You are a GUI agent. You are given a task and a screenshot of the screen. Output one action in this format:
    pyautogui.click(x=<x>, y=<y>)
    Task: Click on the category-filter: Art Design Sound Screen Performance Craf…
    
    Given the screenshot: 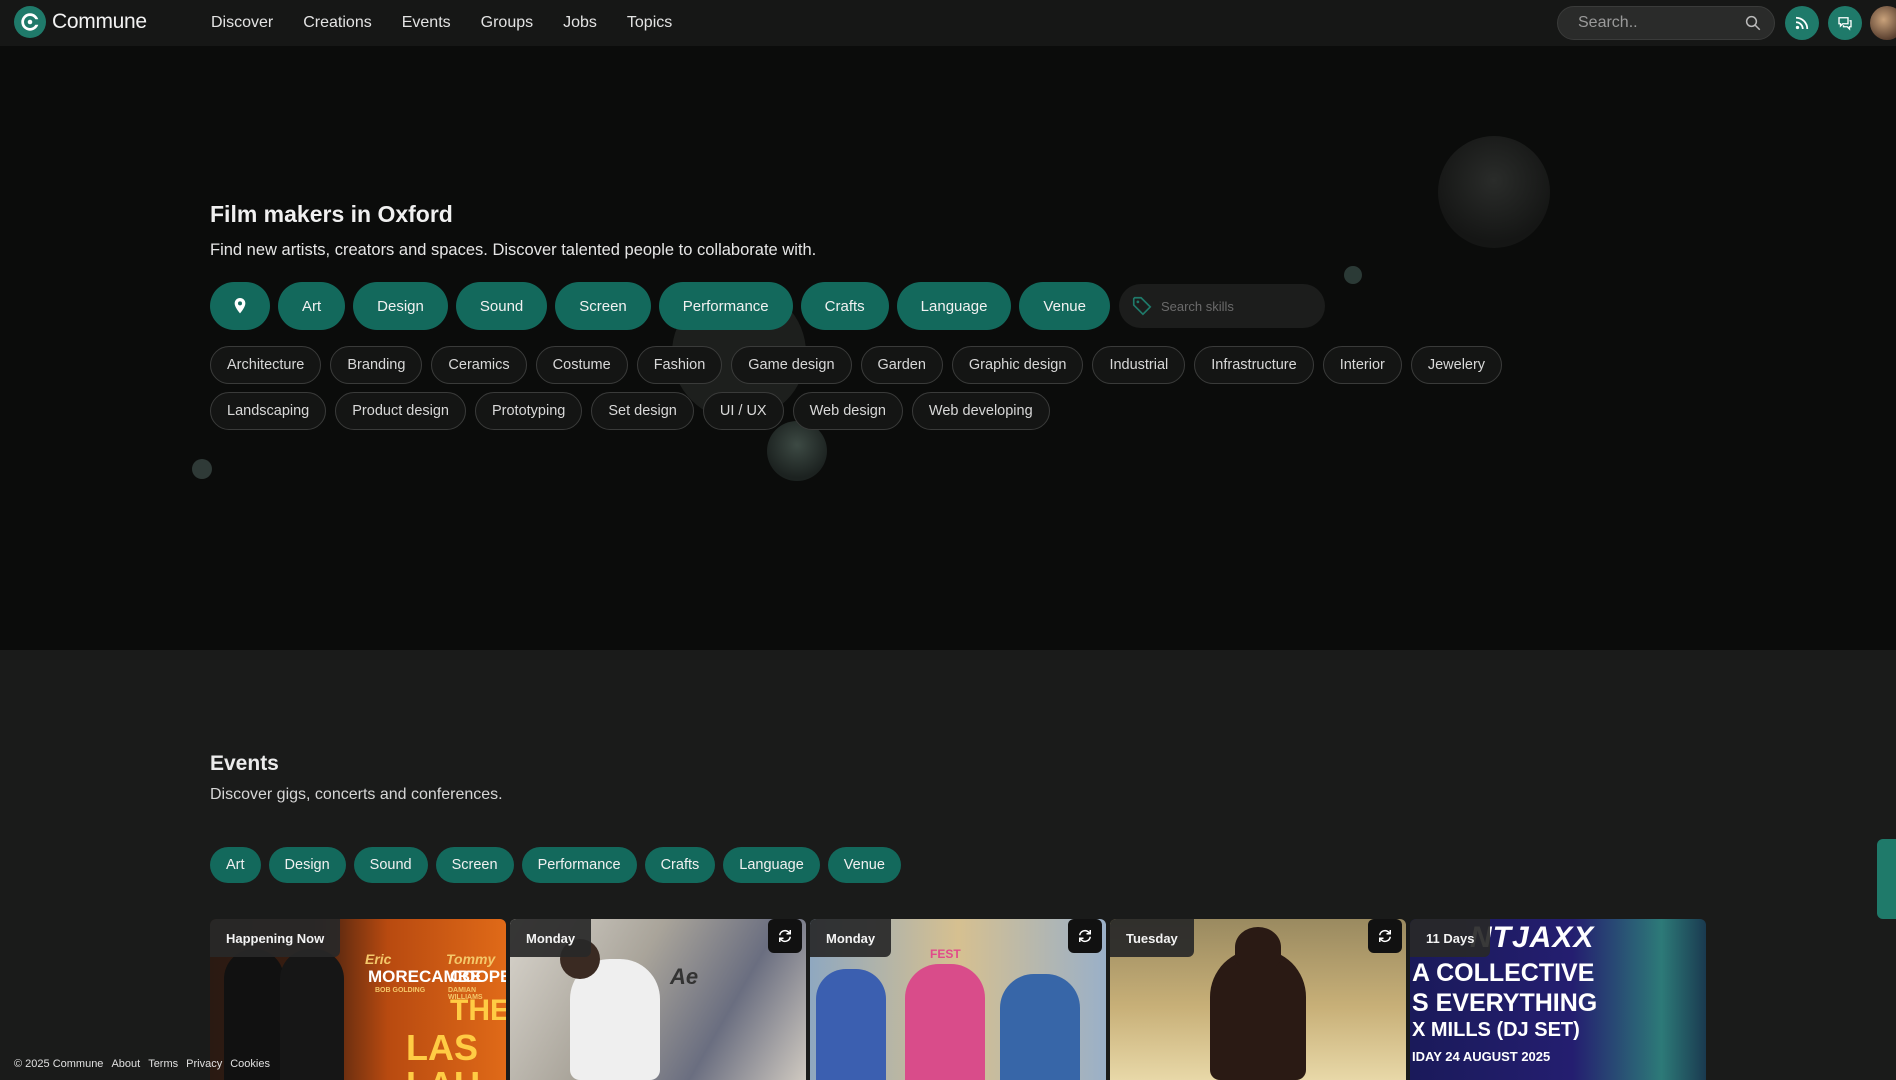 What is the action you would take?
    pyautogui.click(x=767, y=306)
    